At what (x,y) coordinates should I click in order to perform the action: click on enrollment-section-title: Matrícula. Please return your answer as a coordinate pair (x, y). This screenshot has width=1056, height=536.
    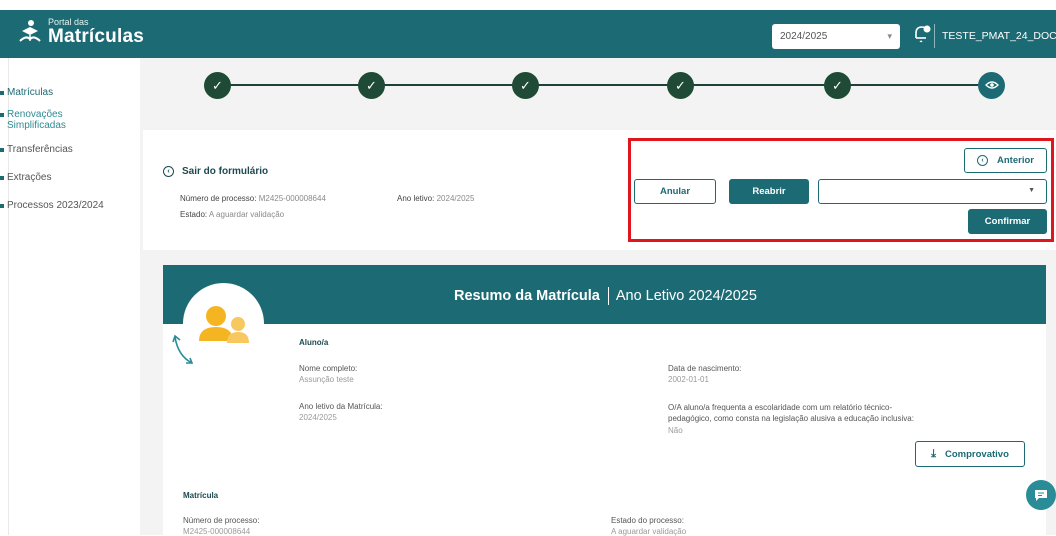
    Looking at the image, I should click on (201, 495).